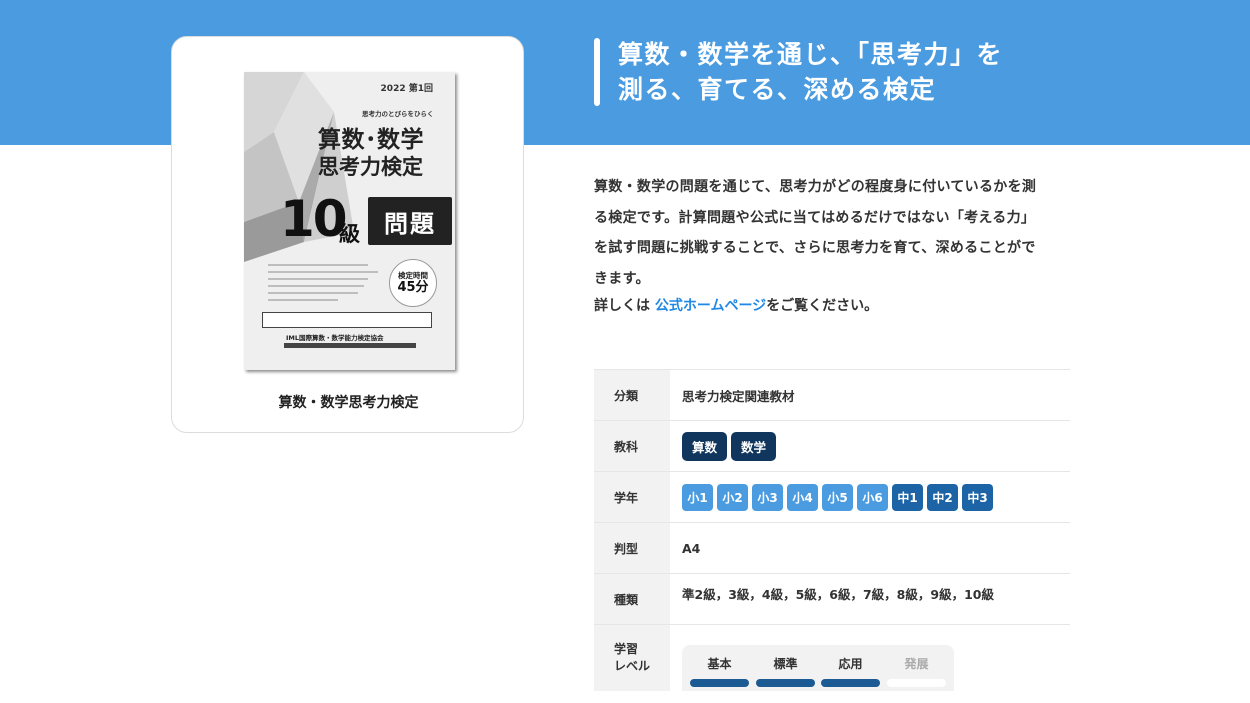 Image resolution: width=1250 pixels, height=703 pixels. Describe the element at coordinates (705, 446) in the screenshot. I see `subject-tag: 算数` at that location.